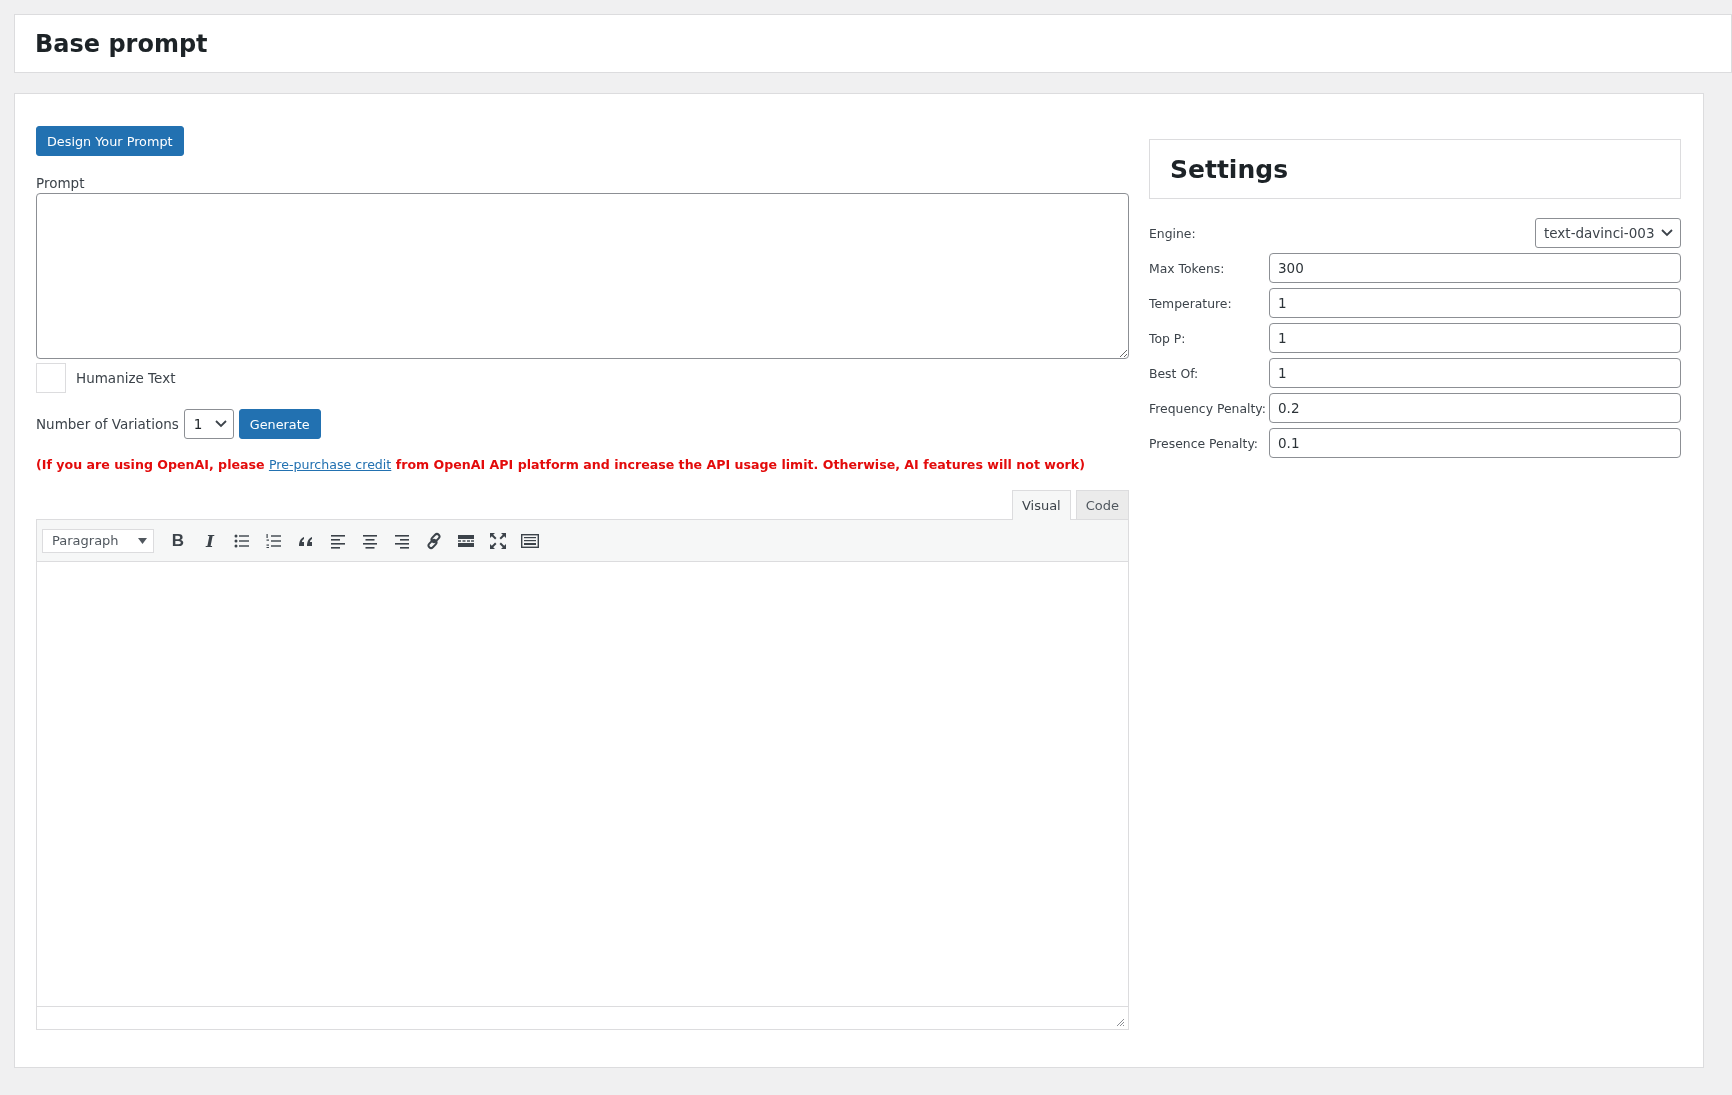  I want to click on editor-tab: Visual, so click(1041, 505).